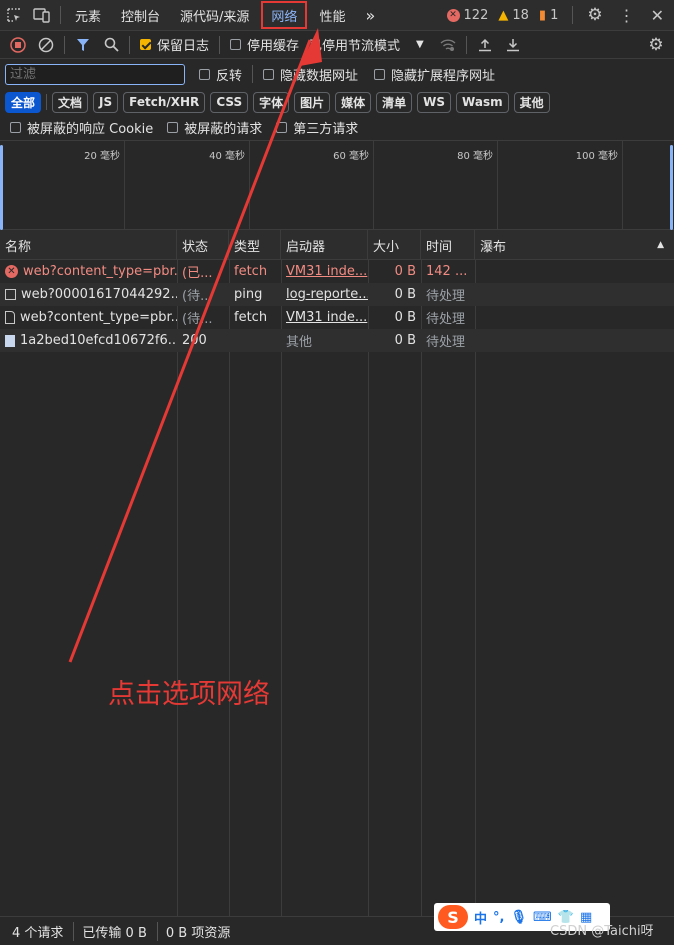 The height and width of the screenshot is (945, 674). What do you see at coordinates (310, 74) in the screenshot?
I see `hide-data-urls-checkbox: 隐藏数据网址` at bounding box center [310, 74].